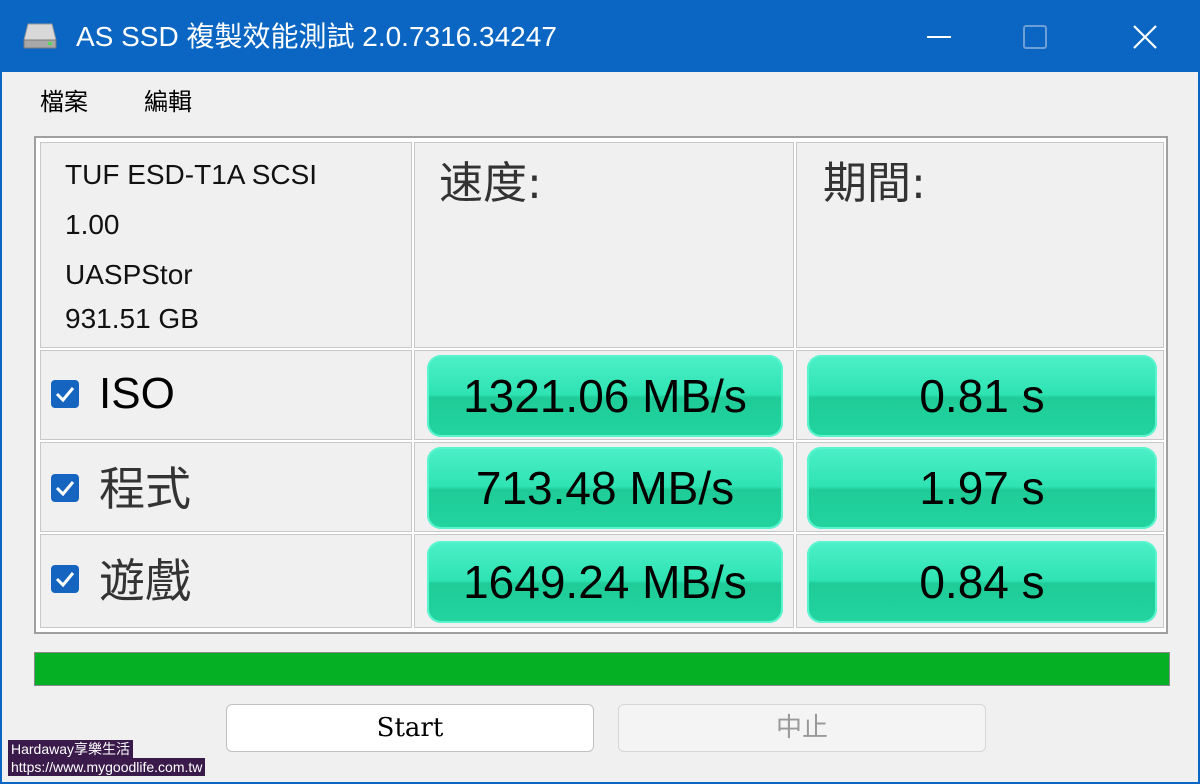 Image resolution: width=1200 pixels, height=784 pixels. What do you see at coordinates (410, 728) in the screenshot?
I see `start-button: Start` at bounding box center [410, 728].